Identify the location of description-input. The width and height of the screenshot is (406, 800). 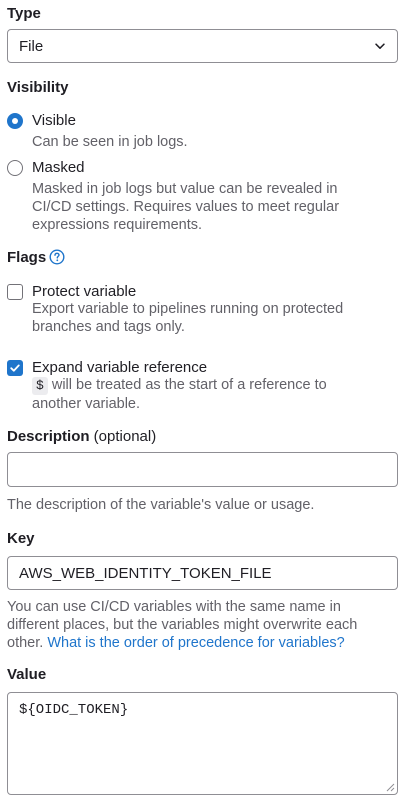
(202, 469).